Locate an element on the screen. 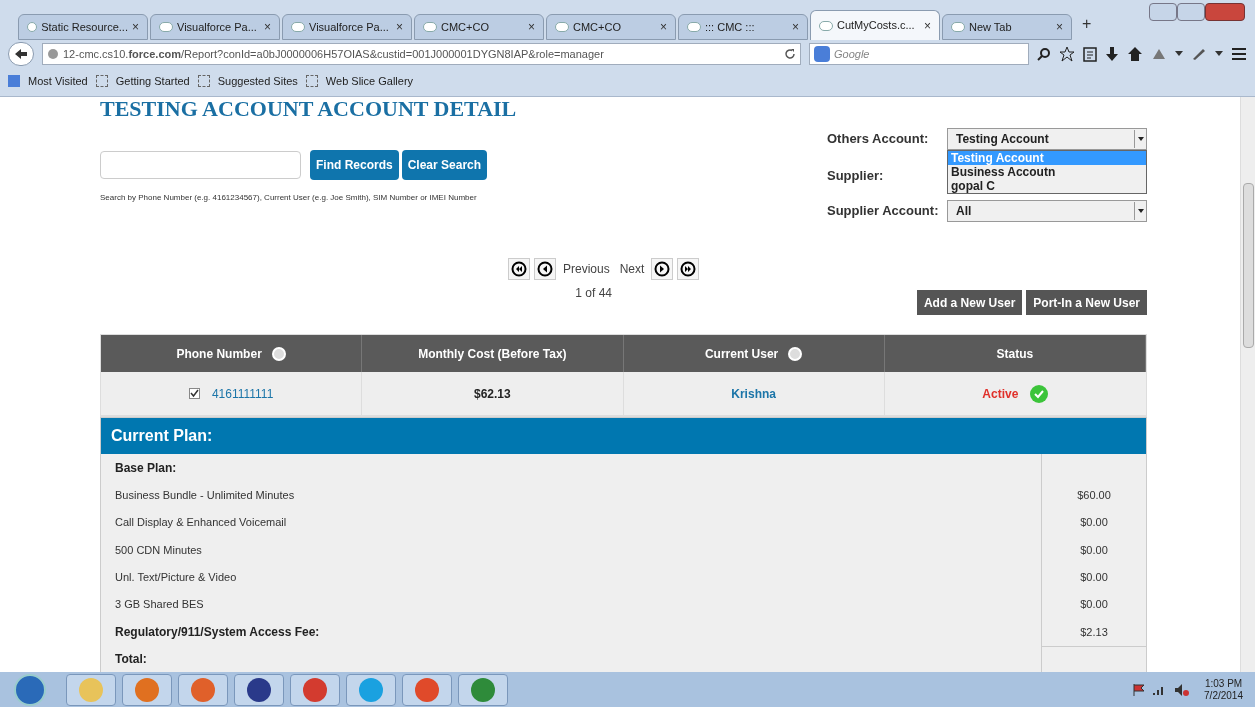  field-label: Others Account: is located at coordinates (878, 139).